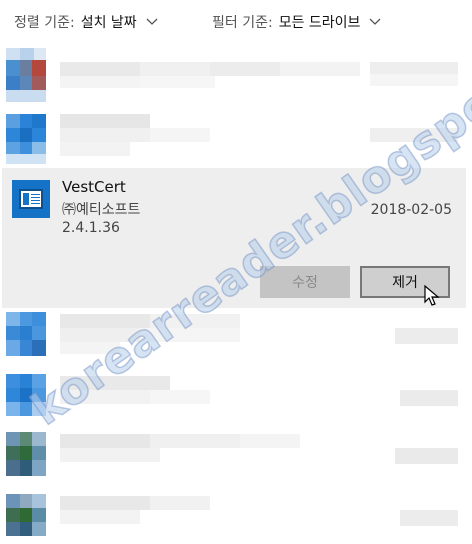 Image resolution: width=472 pixels, height=544 pixels. Describe the element at coordinates (411, 210) in the screenshot. I see `install-date: 2018-02-05` at that location.